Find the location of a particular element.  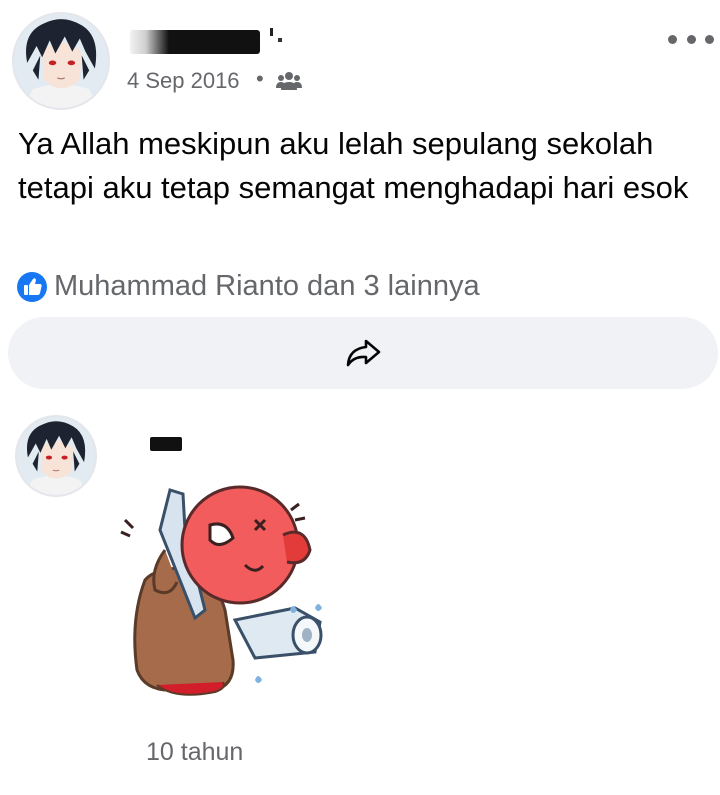

more-options-button is located at coordinates (691, 39).